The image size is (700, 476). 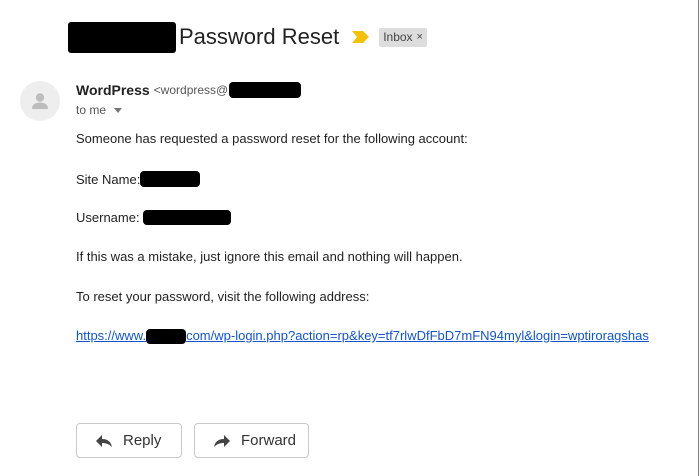 What do you see at coordinates (104, 441) in the screenshot?
I see `reply-arrow-icon` at bounding box center [104, 441].